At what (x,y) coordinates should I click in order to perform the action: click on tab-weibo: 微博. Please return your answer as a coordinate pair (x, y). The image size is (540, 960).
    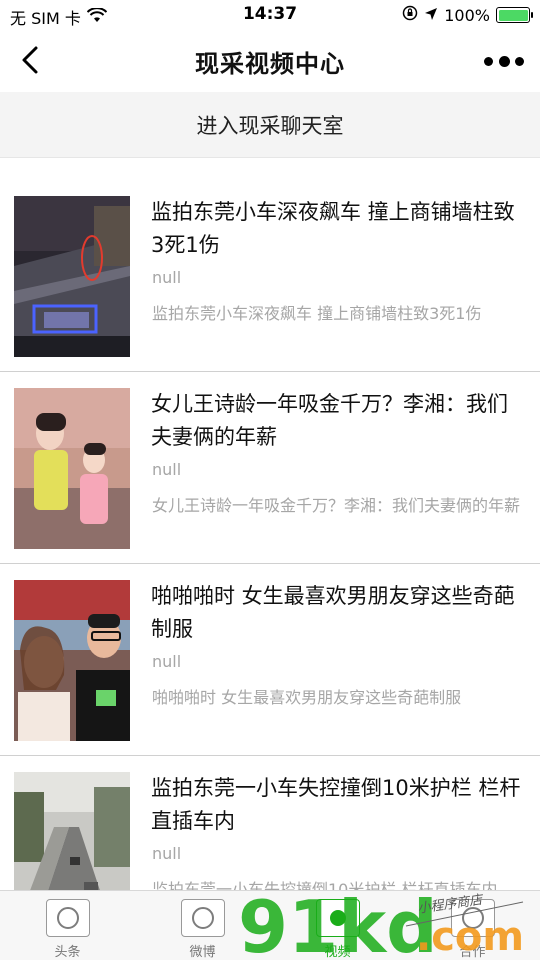
    Looking at the image, I should click on (202, 925).